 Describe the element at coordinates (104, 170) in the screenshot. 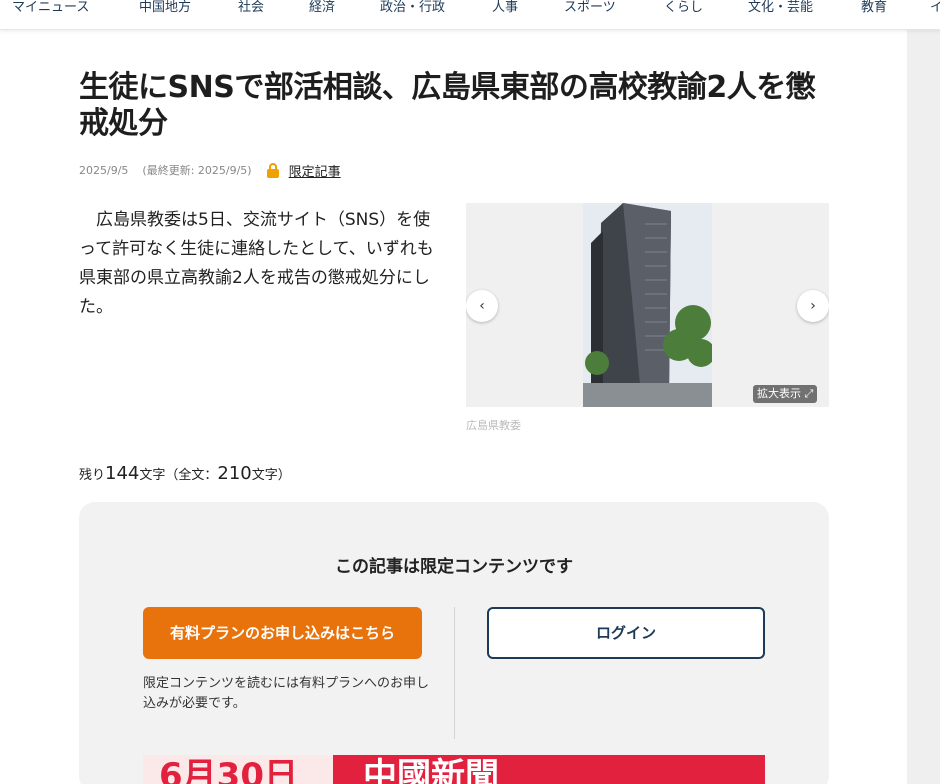

I see `publish-date: 2025/9/5` at that location.